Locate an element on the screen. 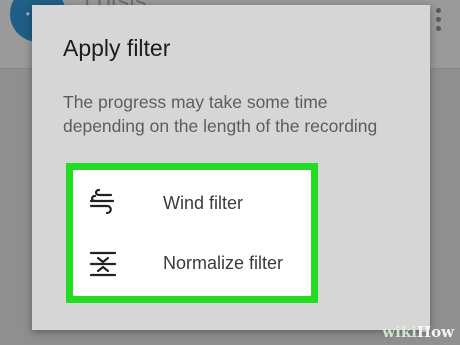 Image resolution: width=460 pixels, height=345 pixels. normalize-filter-option: Normalize filter is located at coordinates (192, 264).